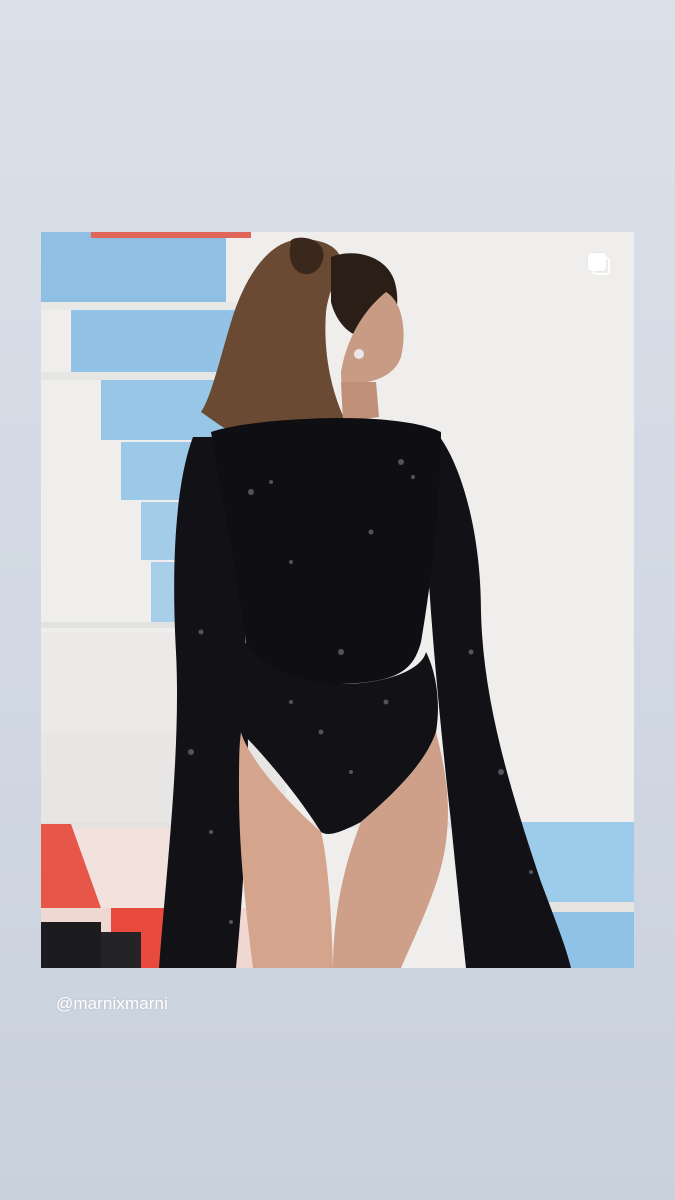  Describe the element at coordinates (600, 265) in the screenshot. I see `multiple-photos-icon` at that location.